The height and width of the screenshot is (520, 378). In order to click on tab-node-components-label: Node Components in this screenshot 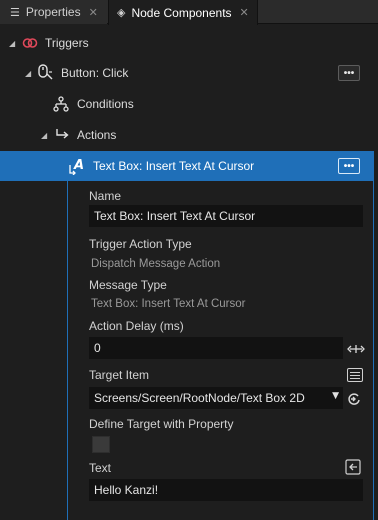, I will do `click(181, 12)`.